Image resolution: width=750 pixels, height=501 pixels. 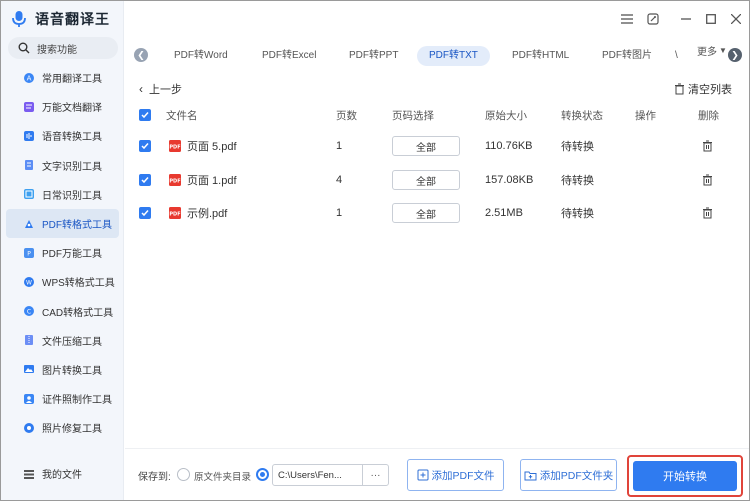 I want to click on pdf-file-icon: PDF, so click(x=175, y=146).